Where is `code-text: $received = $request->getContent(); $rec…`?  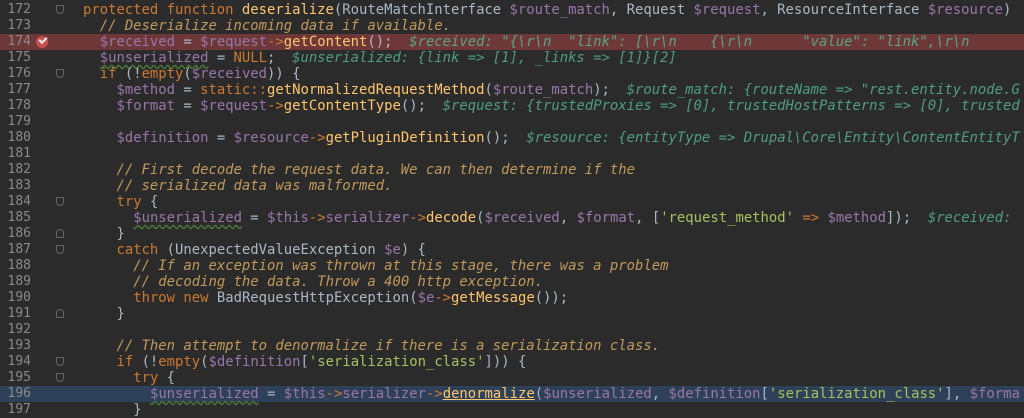
code-text: $received = $request->getContent(); $rec… is located at coordinates (535, 42).